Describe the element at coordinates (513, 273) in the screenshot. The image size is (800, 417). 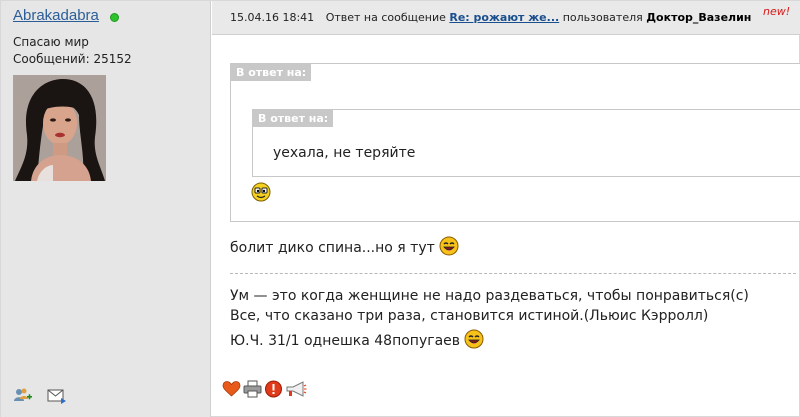
I see `signature-divider` at that location.